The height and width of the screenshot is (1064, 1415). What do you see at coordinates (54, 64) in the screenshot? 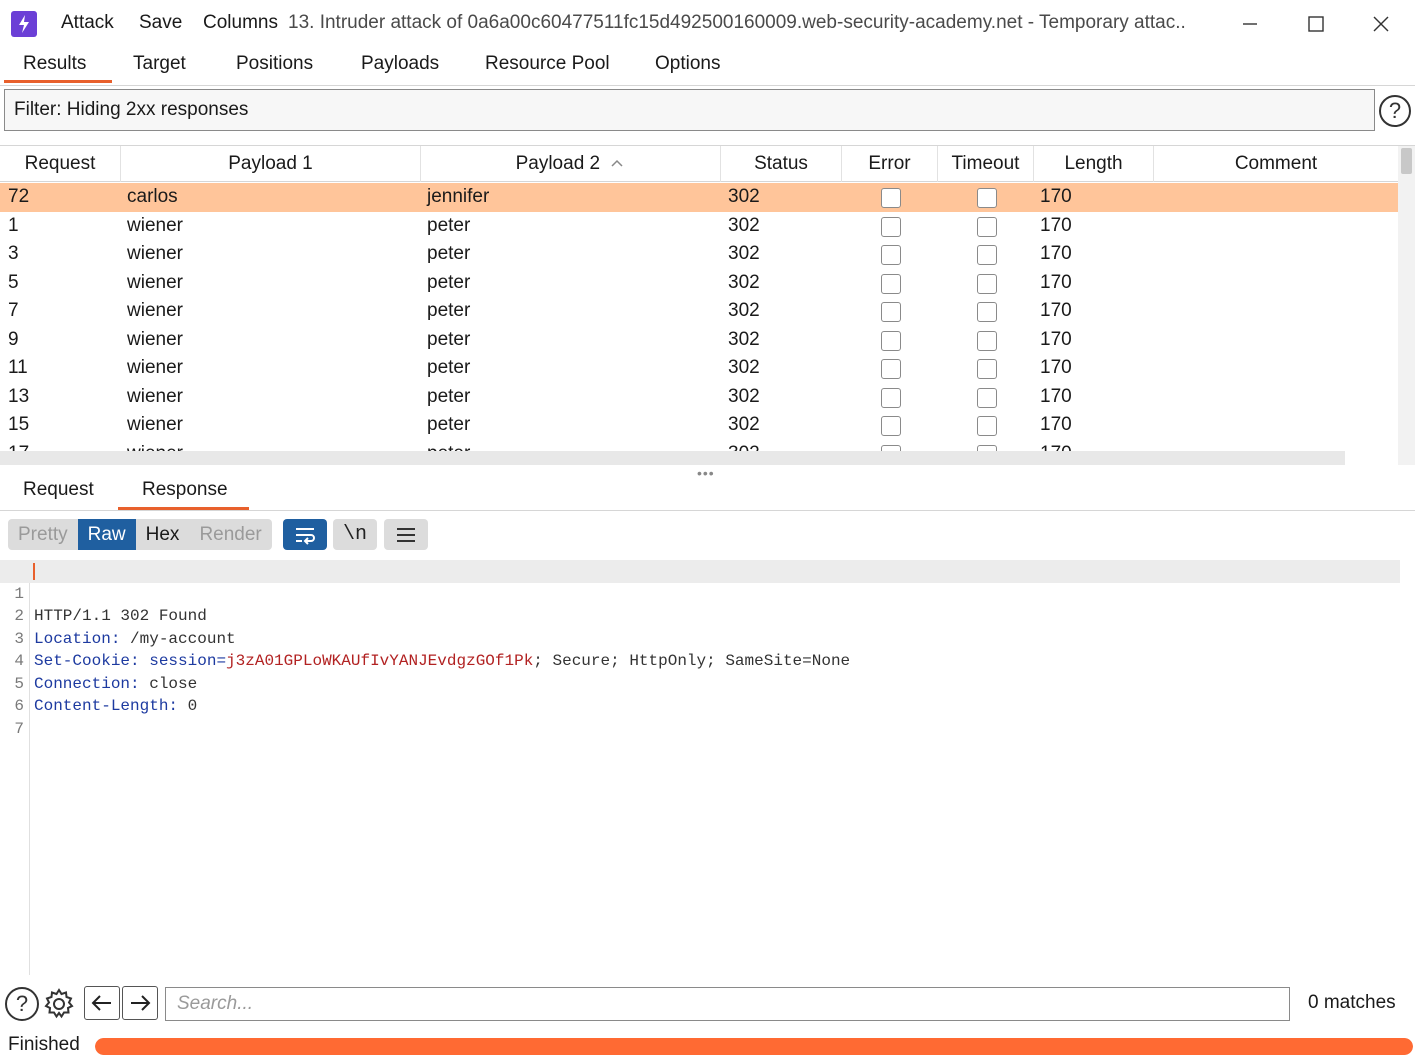
I see `tab-results: Results` at bounding box center [54, 64].